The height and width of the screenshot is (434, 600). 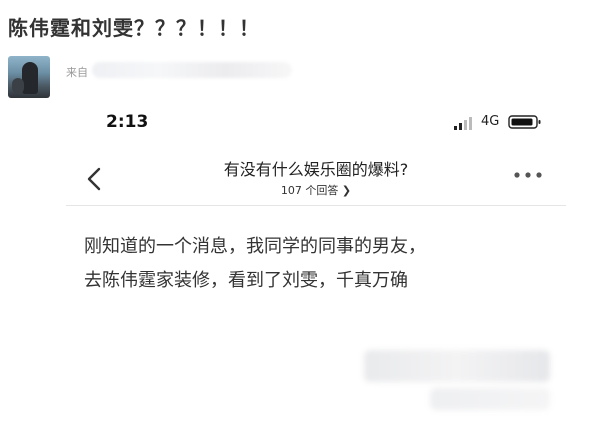 I want to click on answer-count-link: 107 个回答 ❯, so click(x=316, y=190).